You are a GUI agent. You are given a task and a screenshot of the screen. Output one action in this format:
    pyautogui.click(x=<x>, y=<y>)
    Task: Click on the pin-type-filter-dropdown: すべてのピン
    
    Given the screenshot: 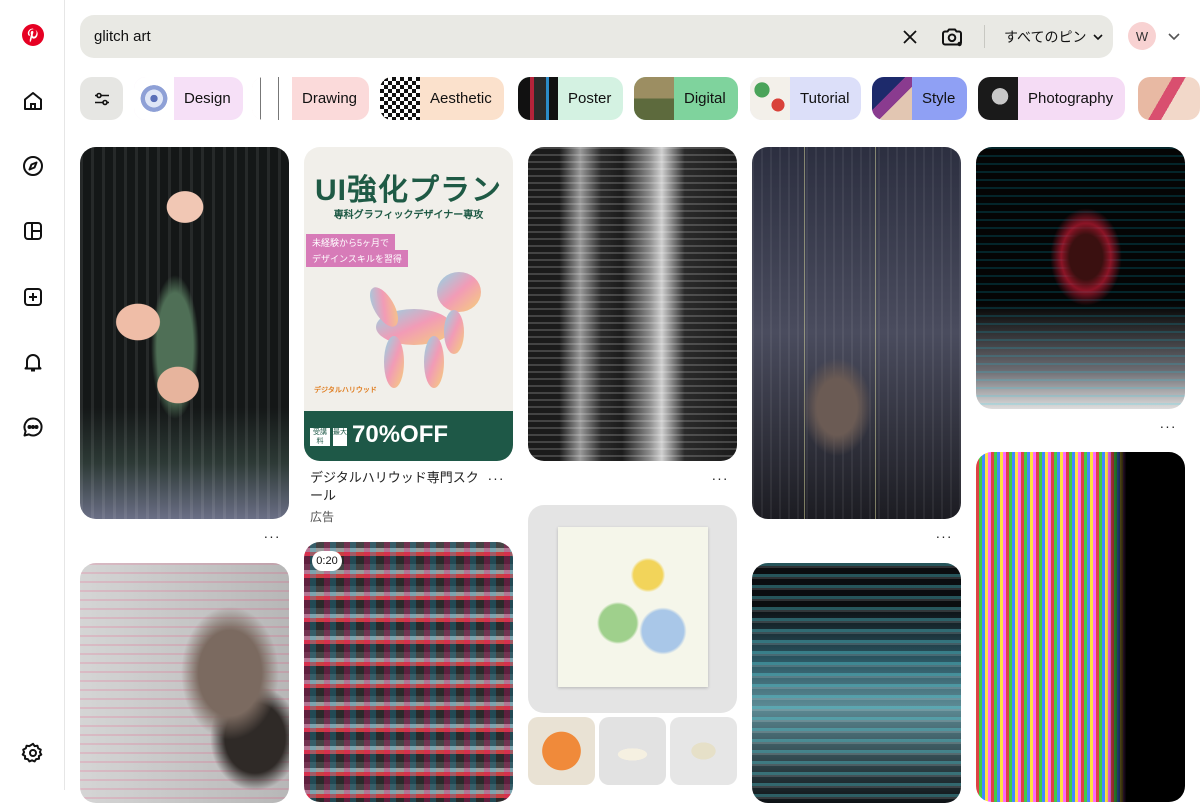 What is the action you would take?
    pyautogui.click(x=1054, y=36)
    